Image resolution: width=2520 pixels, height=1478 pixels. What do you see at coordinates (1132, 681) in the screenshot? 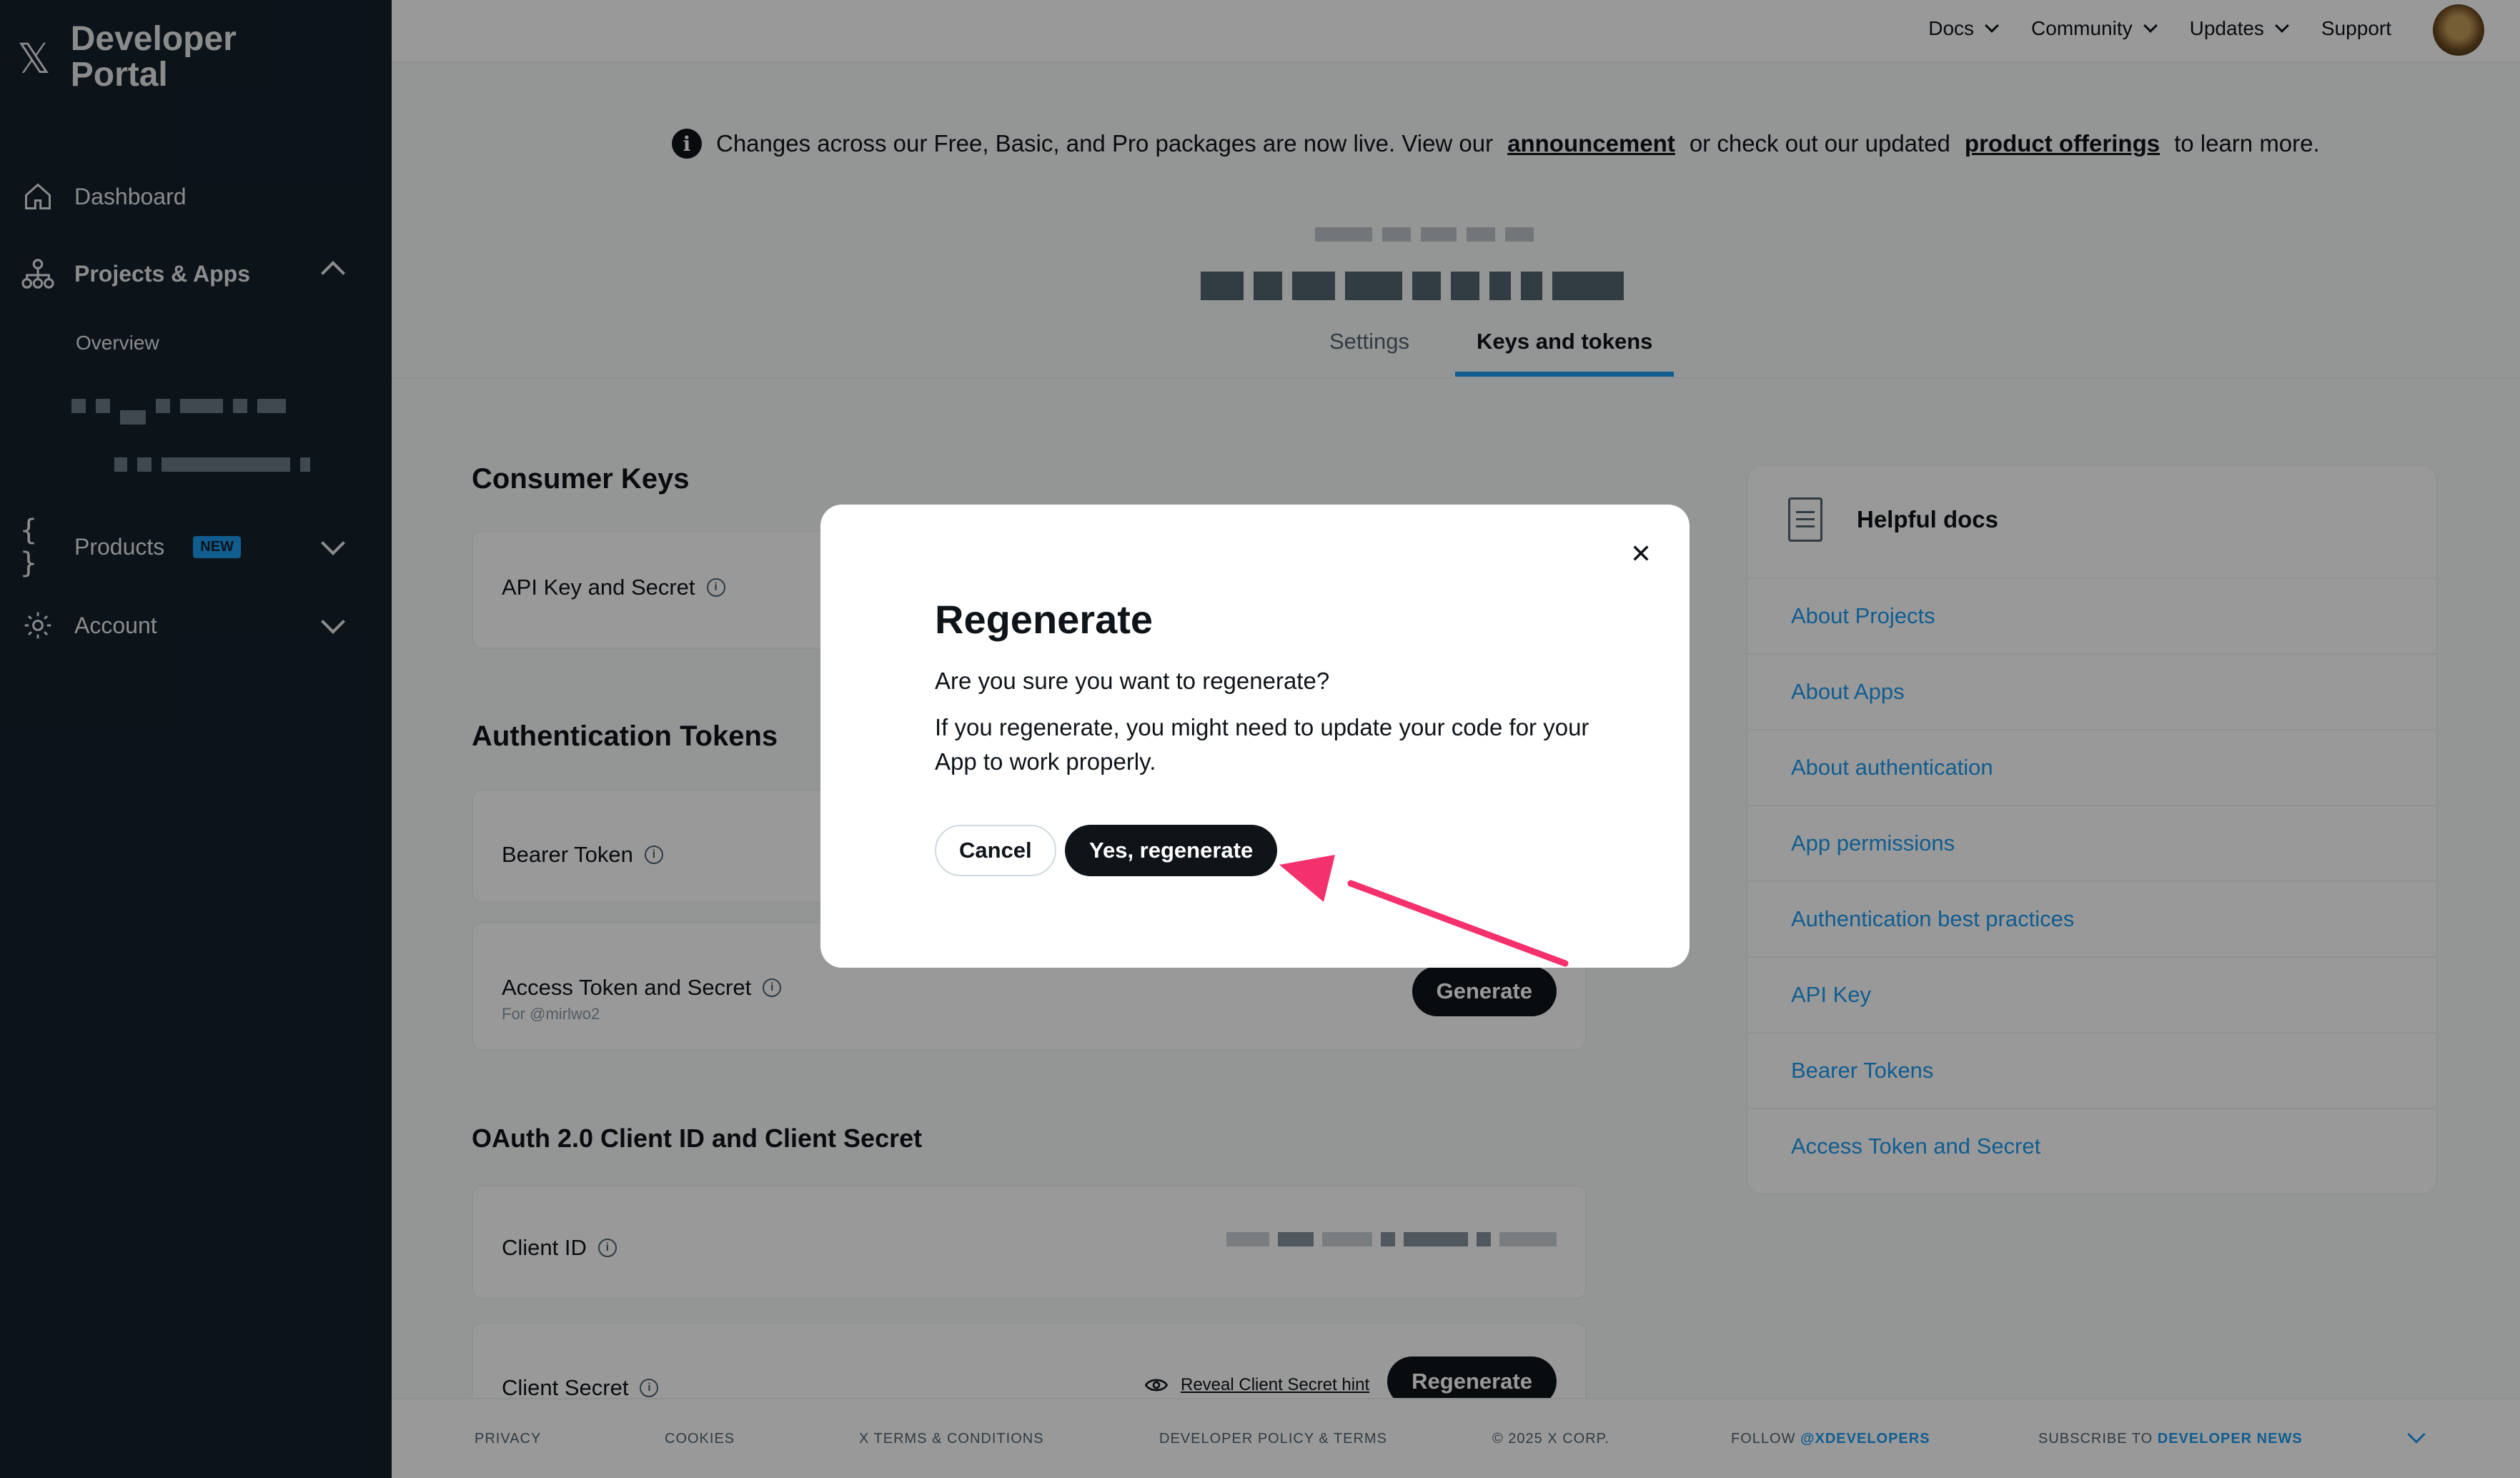
I see `dialog-question: Are you sure you want to regenerate?` at bounding box center [1132, 681].